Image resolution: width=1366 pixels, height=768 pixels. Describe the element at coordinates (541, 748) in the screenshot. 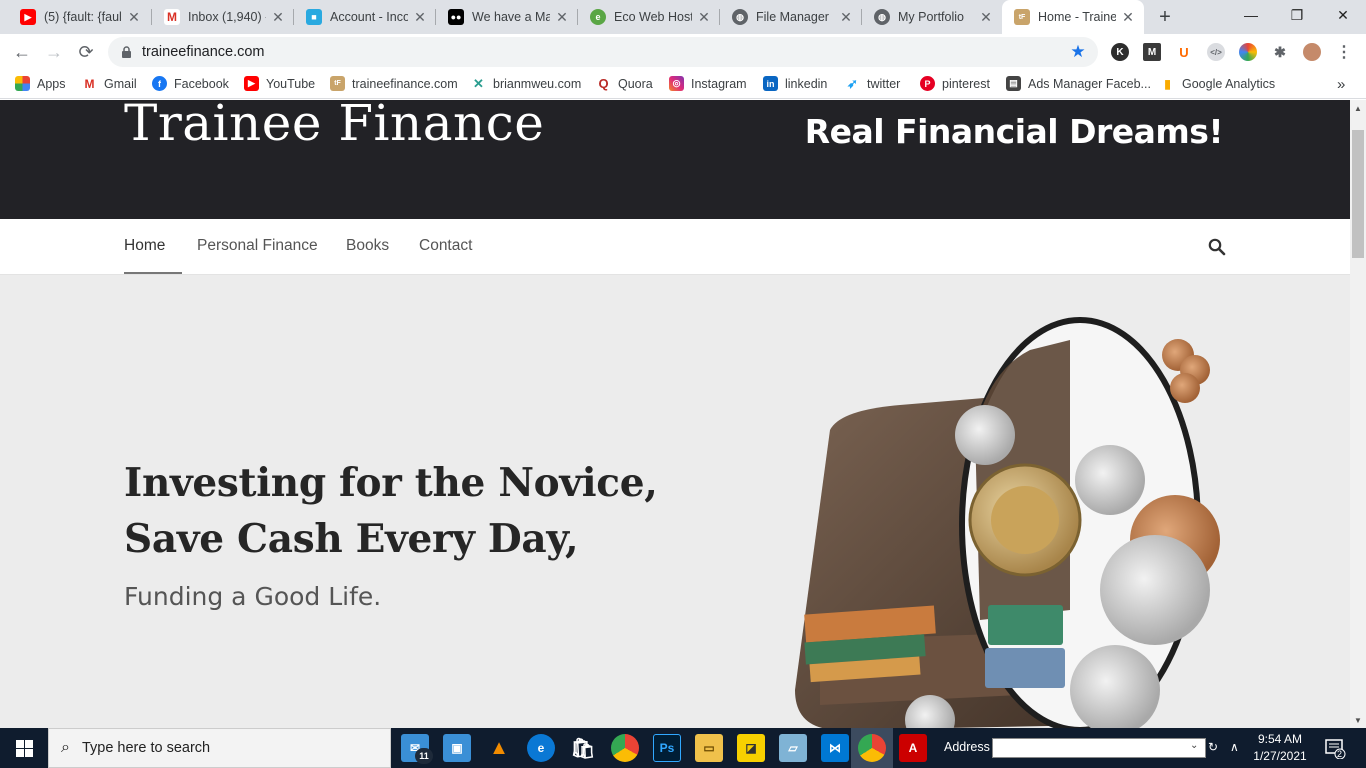

I see `edge-icon: e` at that location.